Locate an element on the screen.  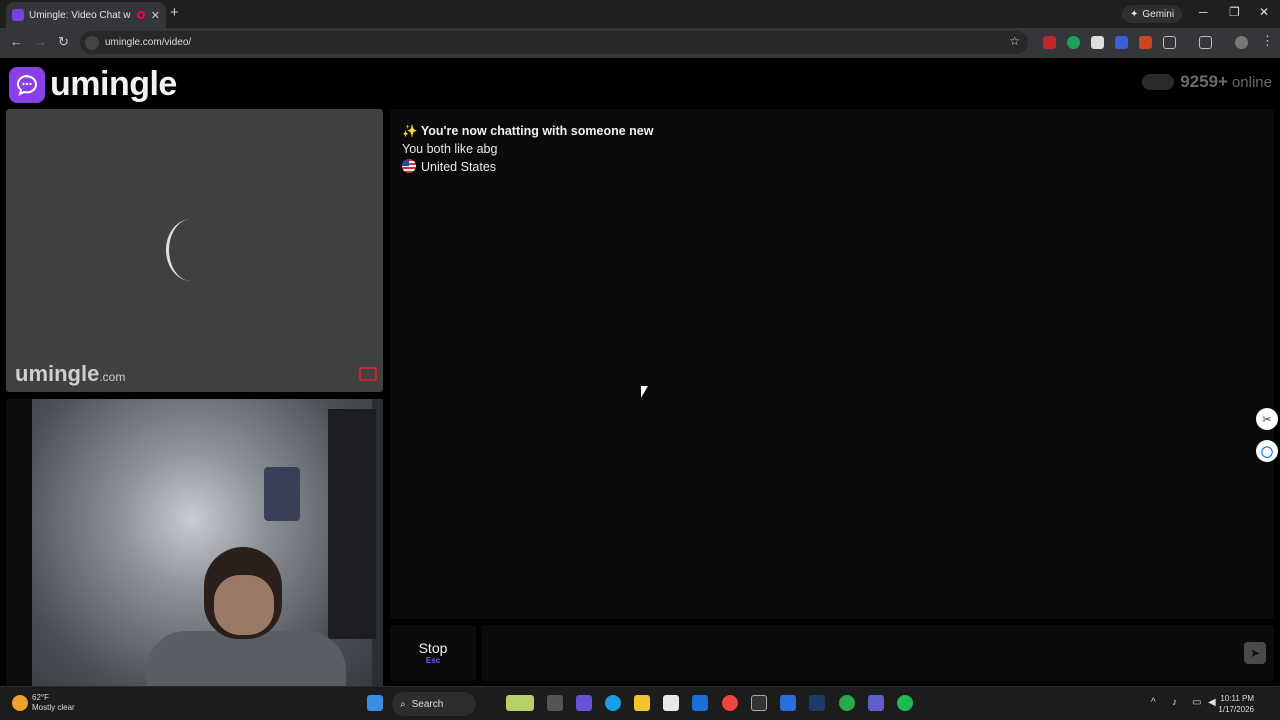
umingle-favicon-icon is located at coordinates (18, 15).